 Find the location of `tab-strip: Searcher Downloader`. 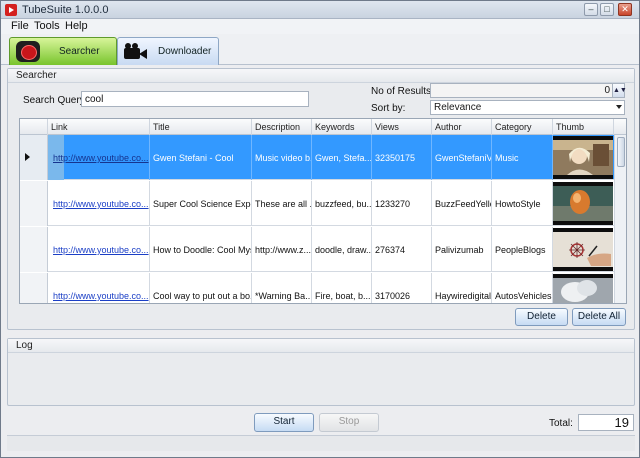

tab-strip: Searcher Downloader is located at coordinates (320, 49).